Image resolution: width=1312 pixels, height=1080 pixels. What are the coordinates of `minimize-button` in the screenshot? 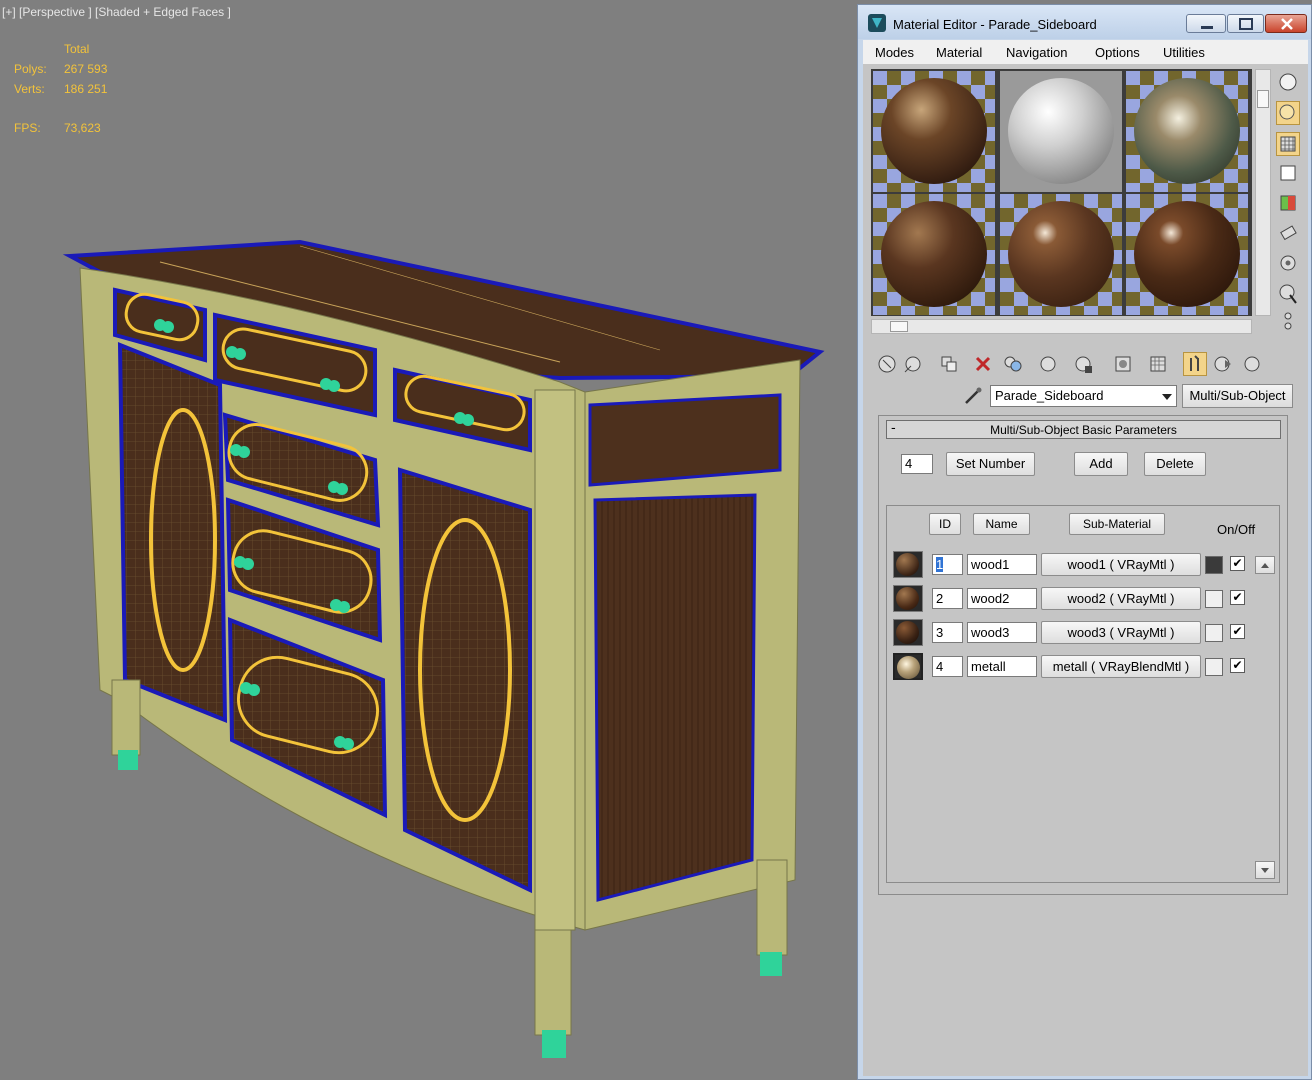 It's located at (1206, 23).